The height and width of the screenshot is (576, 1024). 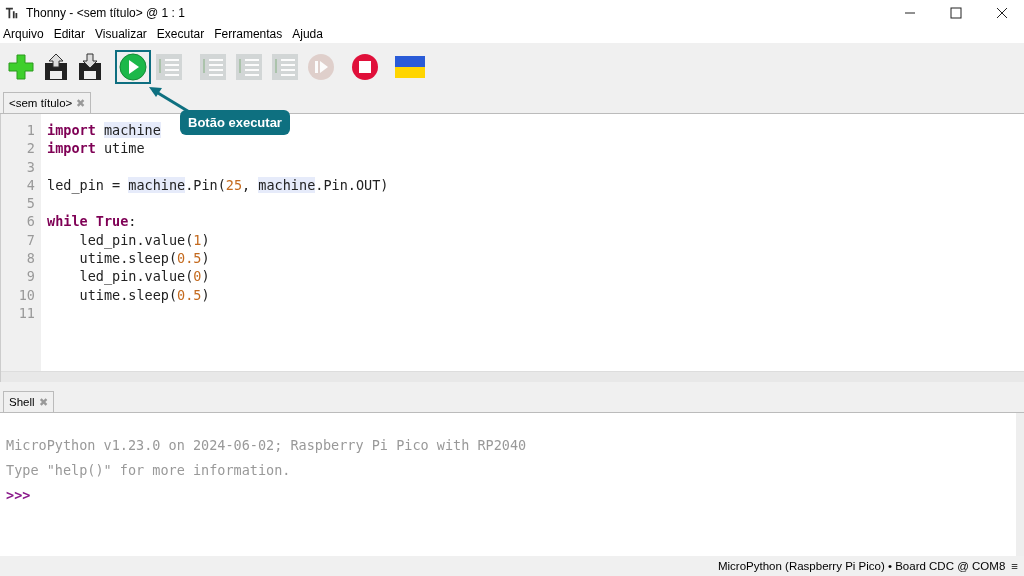 What do you see at coordinates (26, 313) in the screenshot?
I see `line-number: 11` at bounding box center [26, 313].